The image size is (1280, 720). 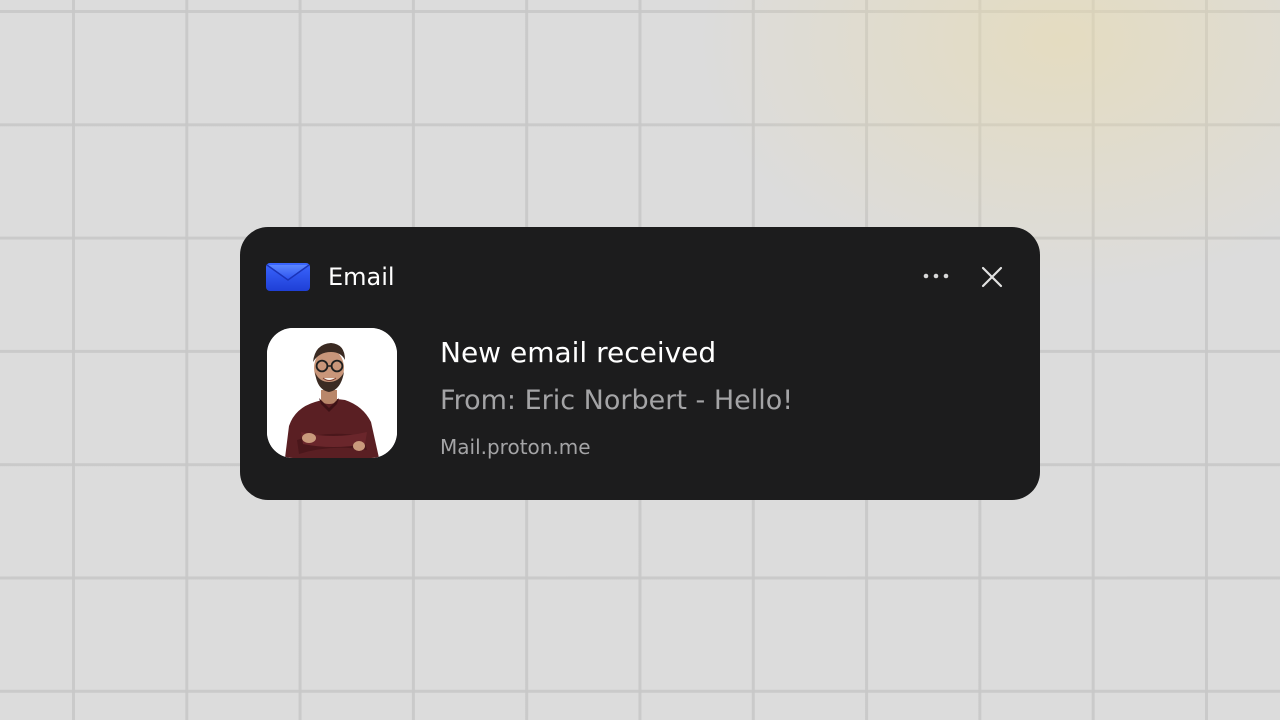 I want to click on sender-photo, so click(x=332, y=393).